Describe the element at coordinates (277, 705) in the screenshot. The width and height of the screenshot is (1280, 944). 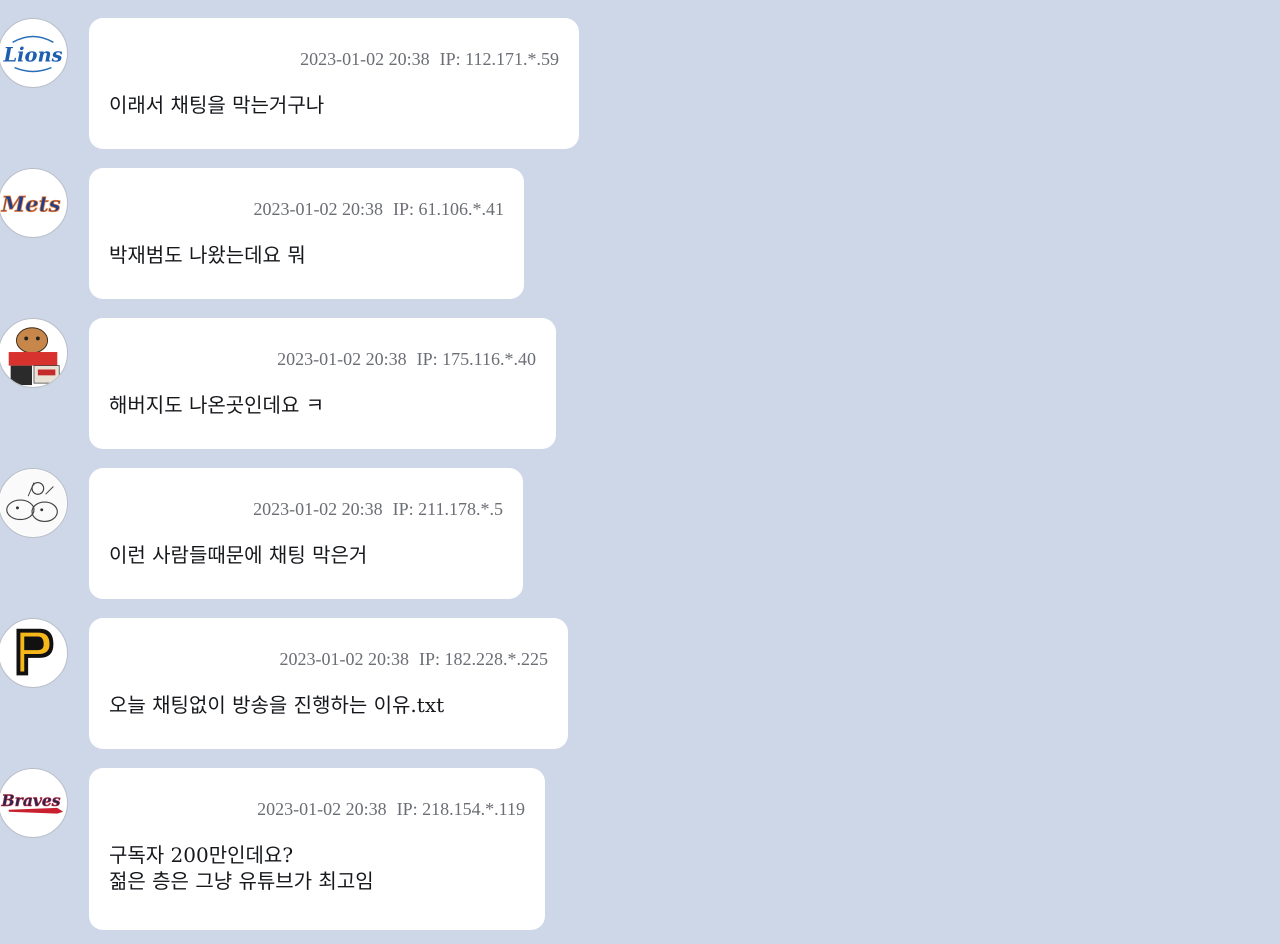
I see `comment-text: 오늘 채팅없이 방송을 진행하는 이유.txt` at that location.